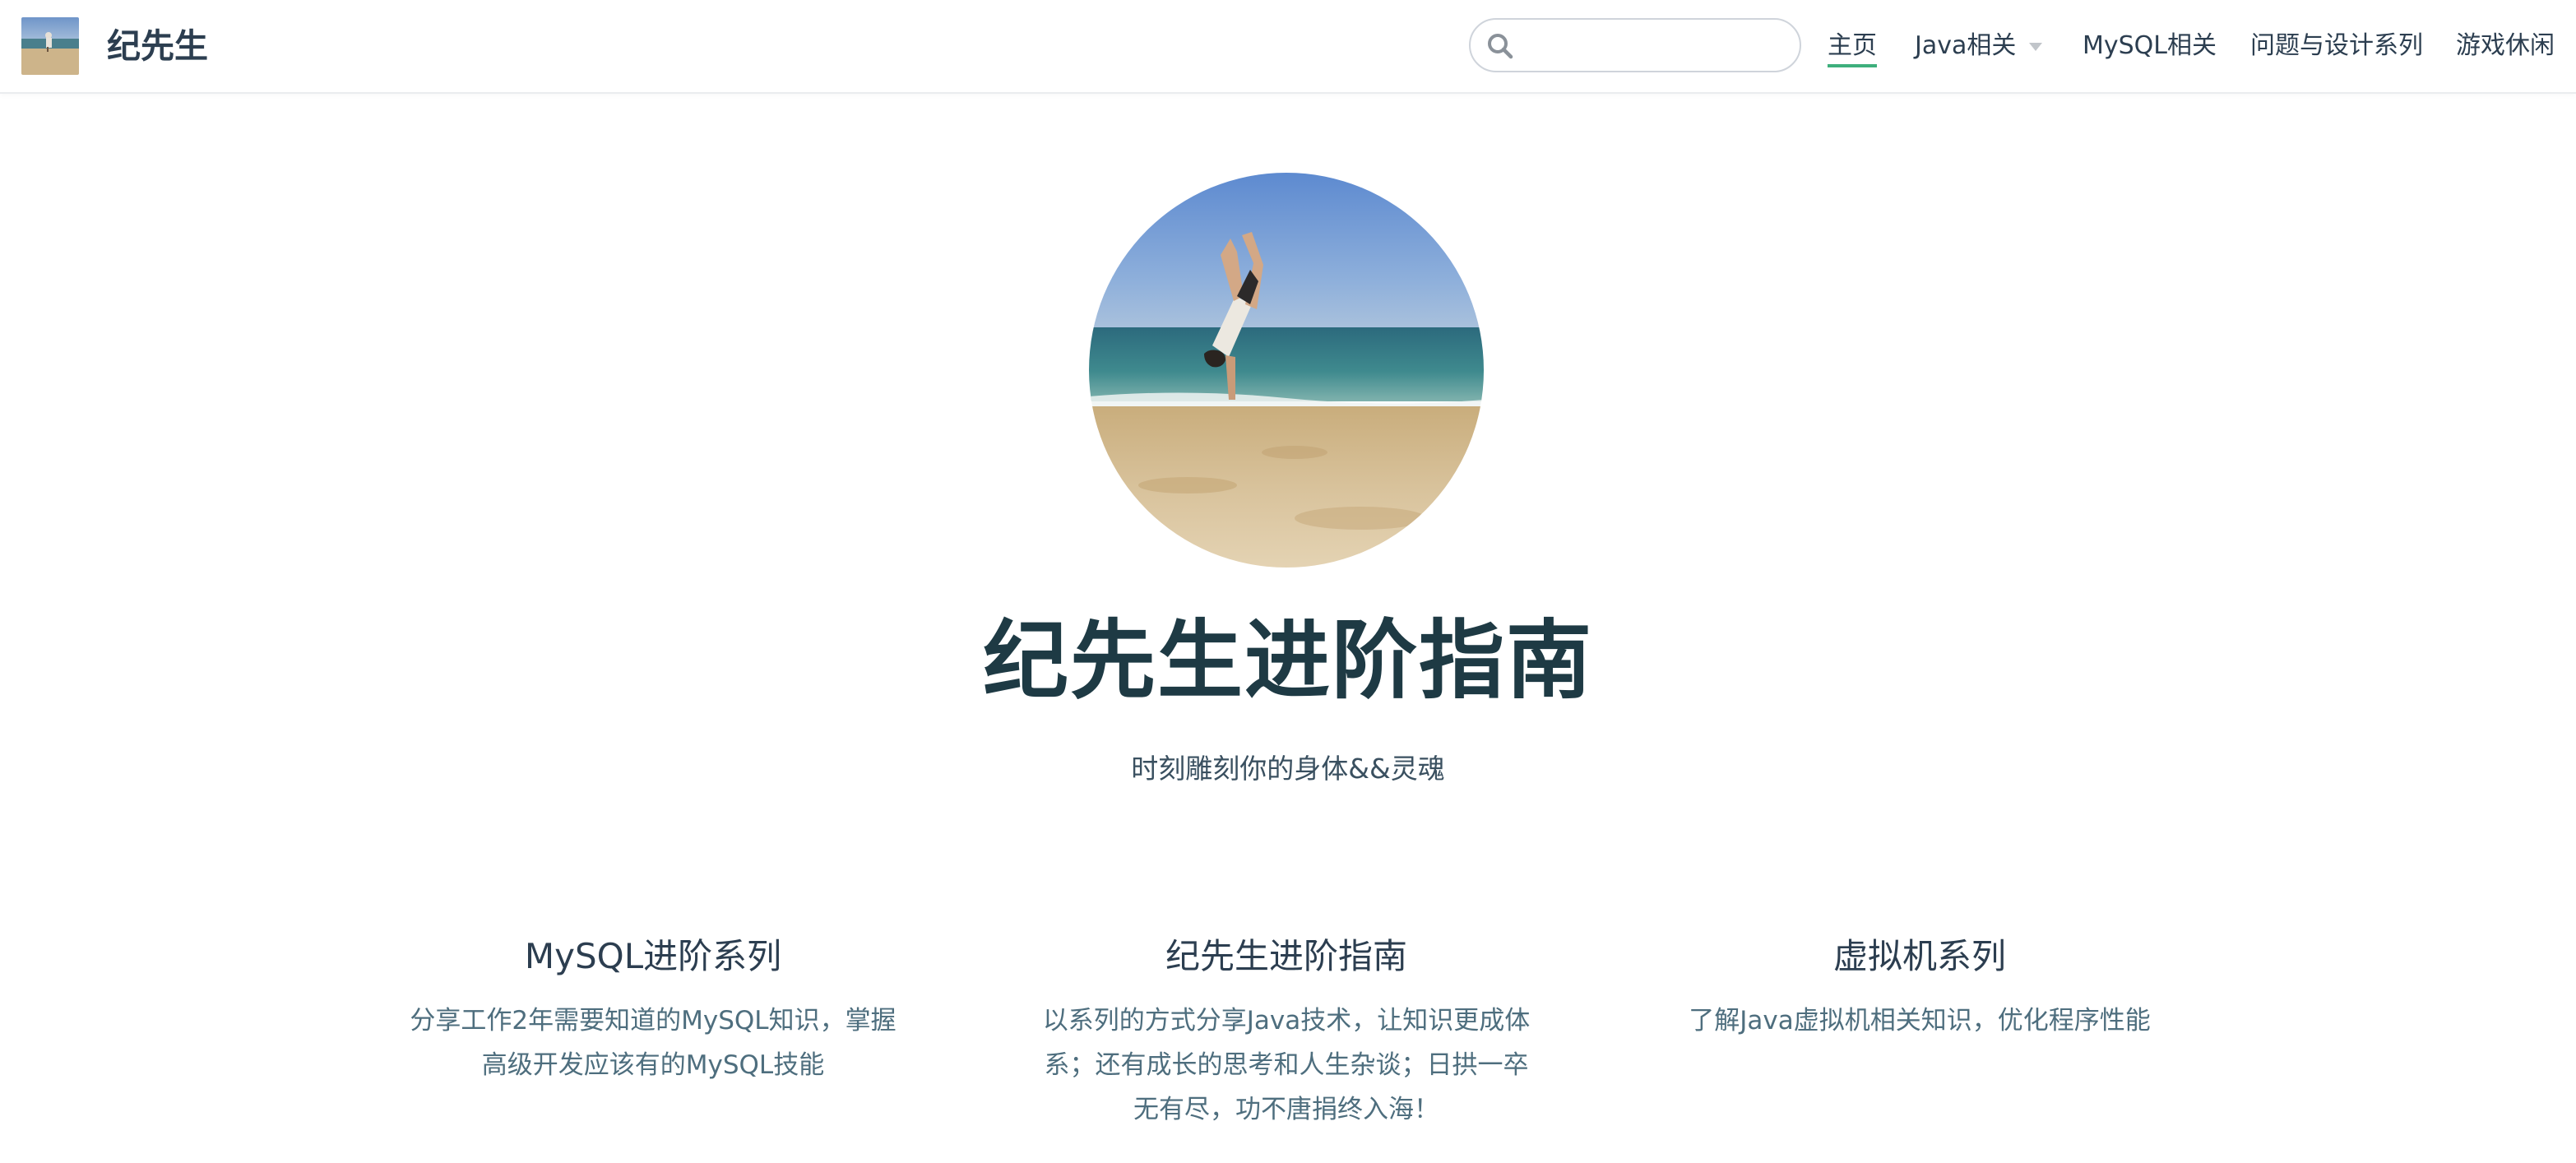  What do you see at coordinates (1288, 47) in the screenshot?
I see `navbar: 纪先生 主页 Java相关 MySQL相关 问题与设计系列 游戏休闲` at bounding box center [1288, 47].